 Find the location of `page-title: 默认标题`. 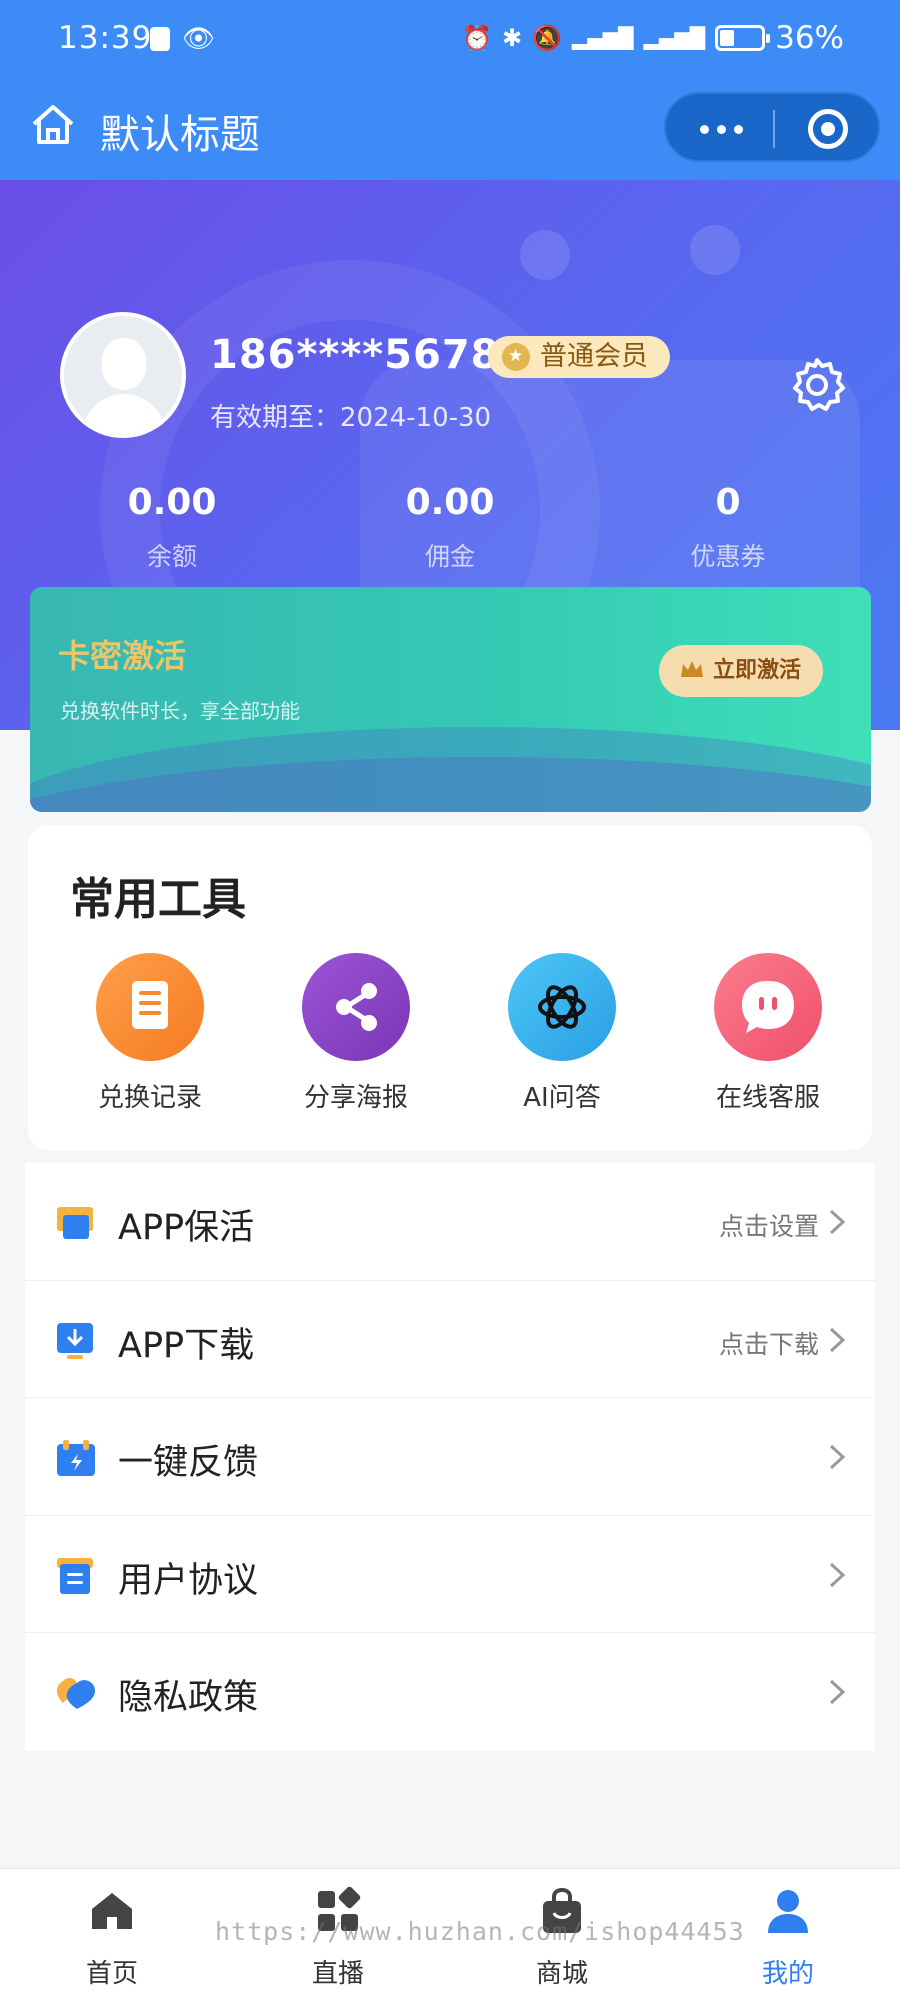

page-title: 默认标题 is located at coordinates (180, 135).